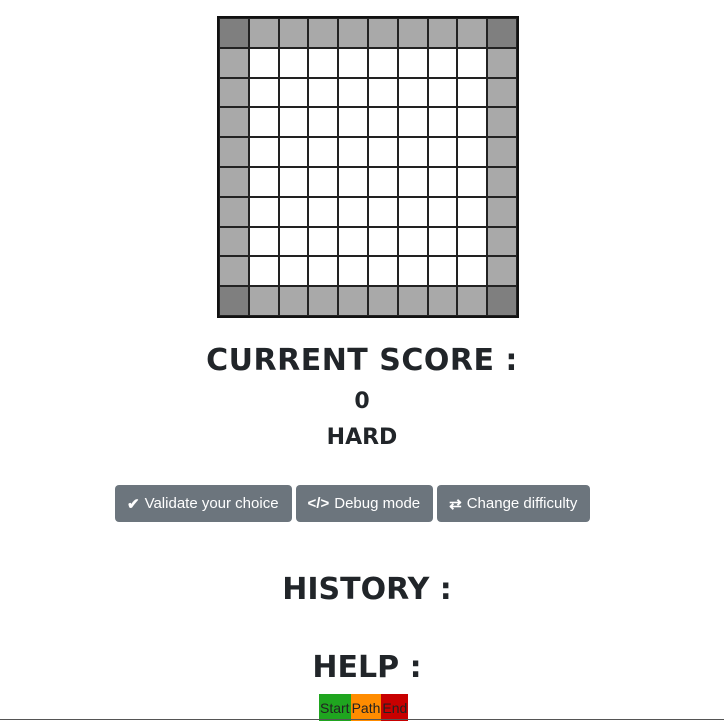 This screenshot has height=721, width=724. Describe the element at coordinates (203, 503) in the screenshot. I see `validate-button: ✔ Validate your choice` at that location.